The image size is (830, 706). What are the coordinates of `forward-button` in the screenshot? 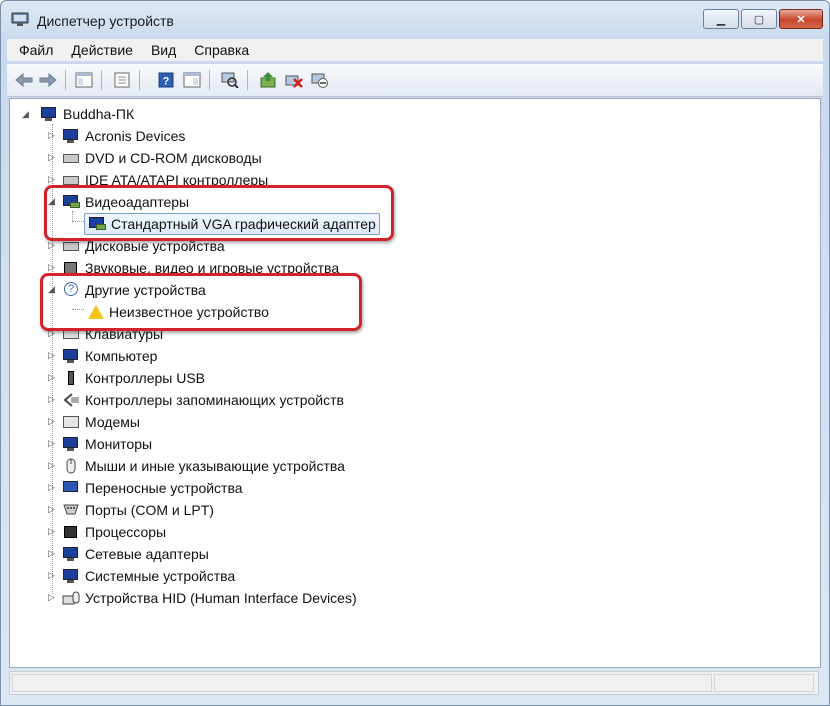 It's located at (48, 80).